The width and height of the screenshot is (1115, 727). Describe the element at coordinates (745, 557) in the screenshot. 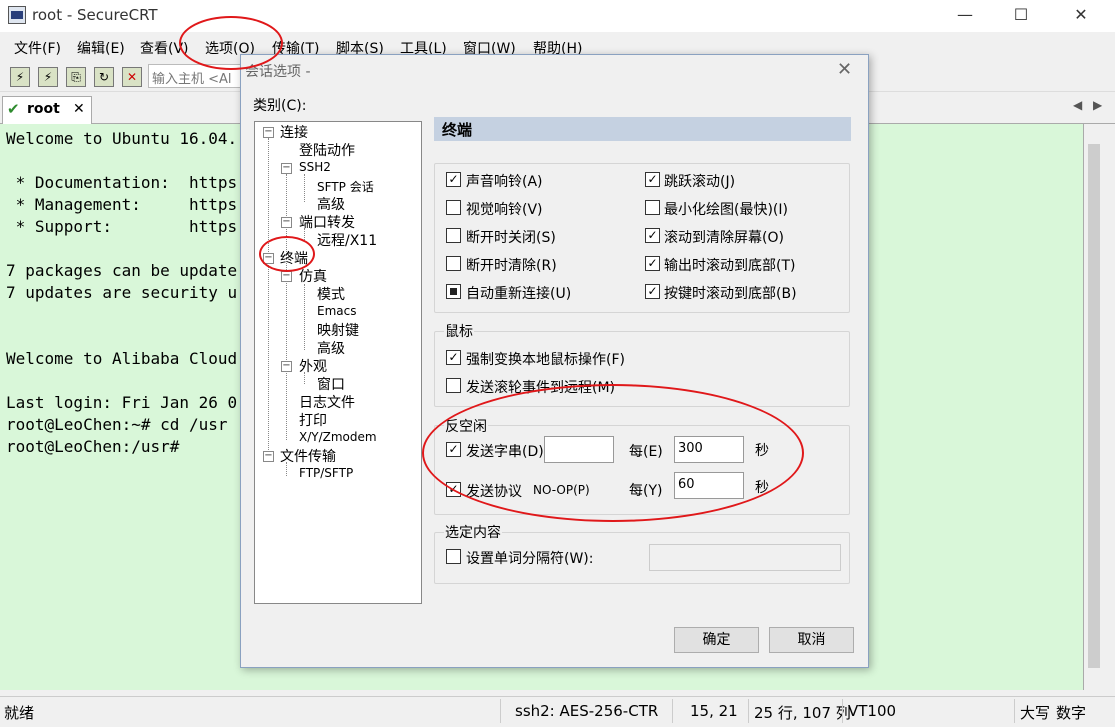

I see `word-delimiter-input` at that location.